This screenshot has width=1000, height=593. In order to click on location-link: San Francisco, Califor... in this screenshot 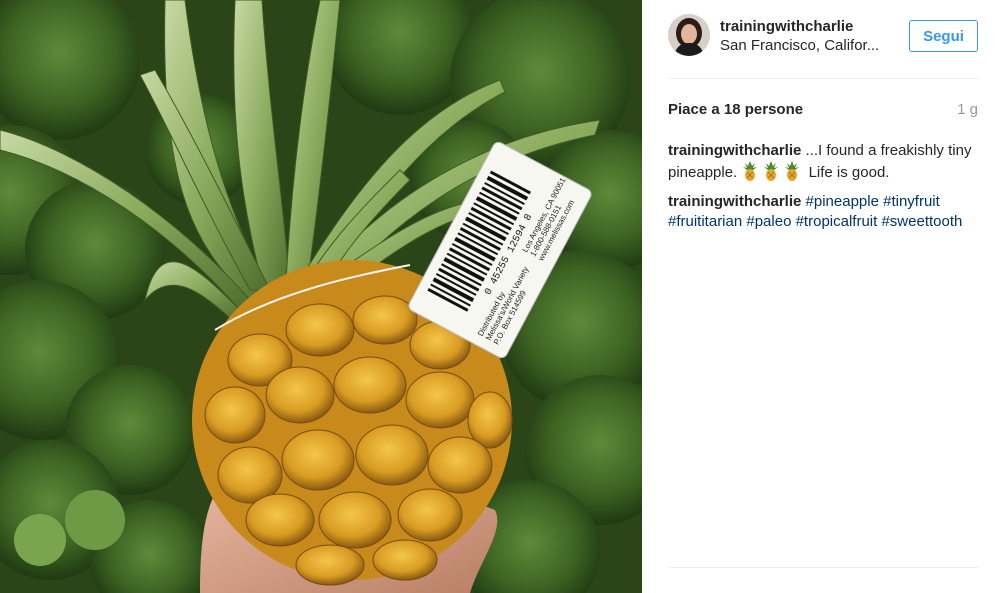, I will do `click(799, 45)`.